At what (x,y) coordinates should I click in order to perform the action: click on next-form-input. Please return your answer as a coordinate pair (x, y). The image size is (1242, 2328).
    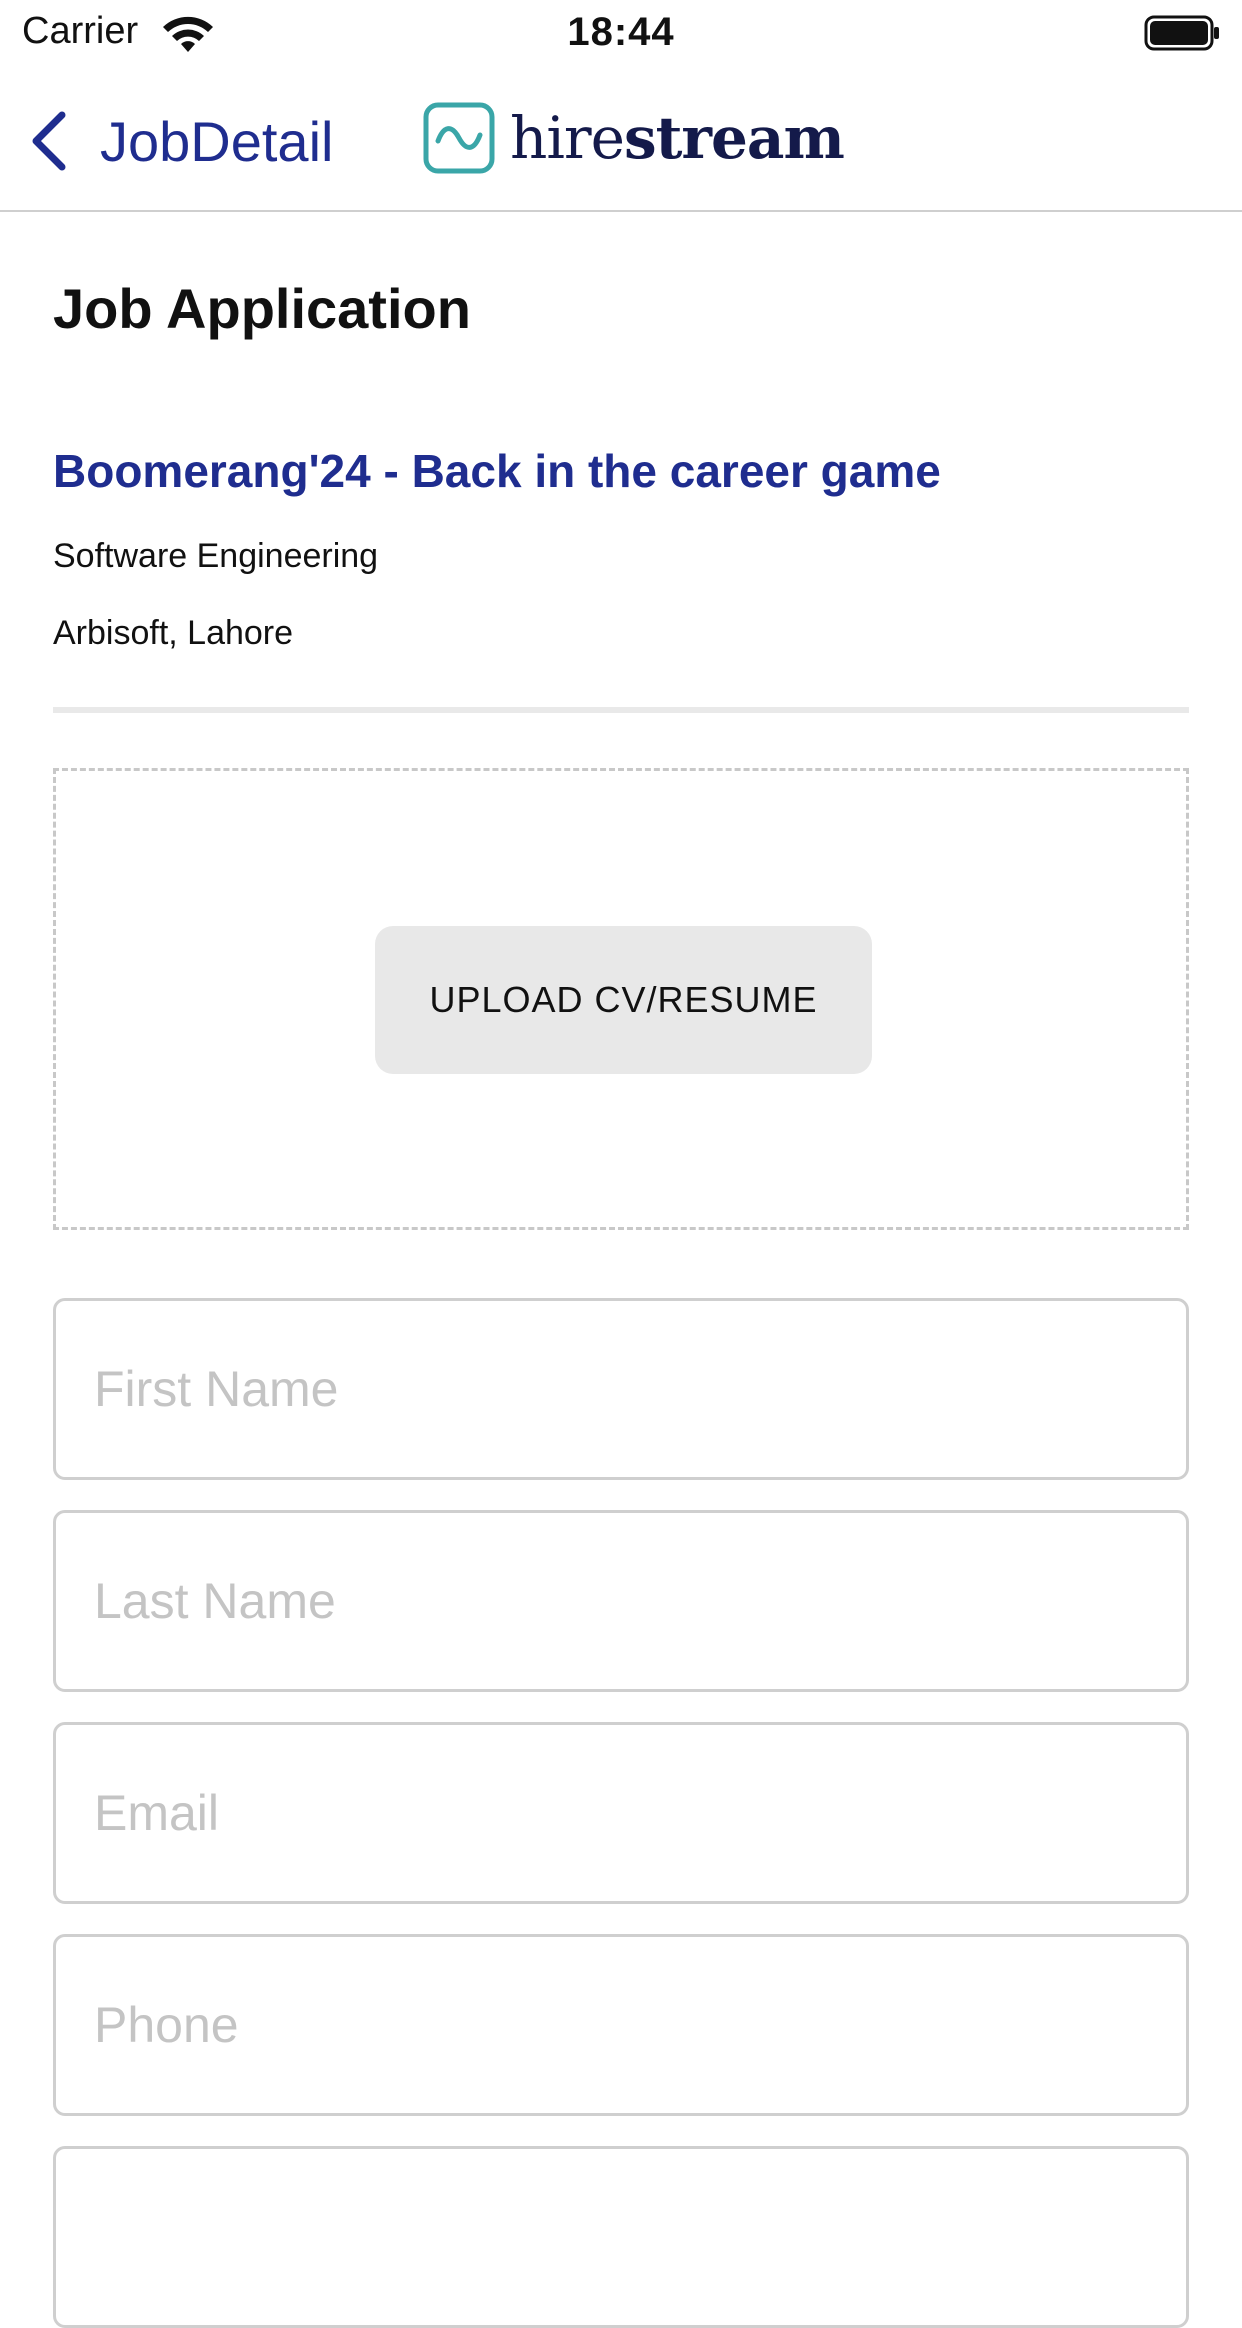
    Looking at the image, I should click on (621, 2237).